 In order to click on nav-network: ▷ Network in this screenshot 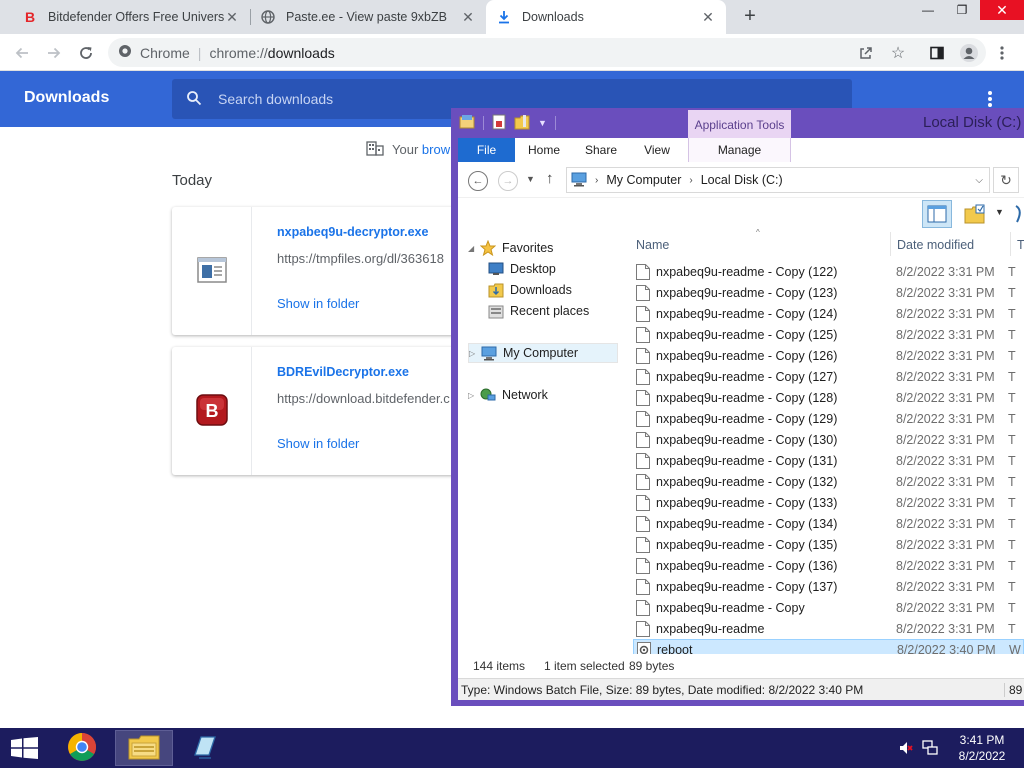, I will do `click(508, 395)`.